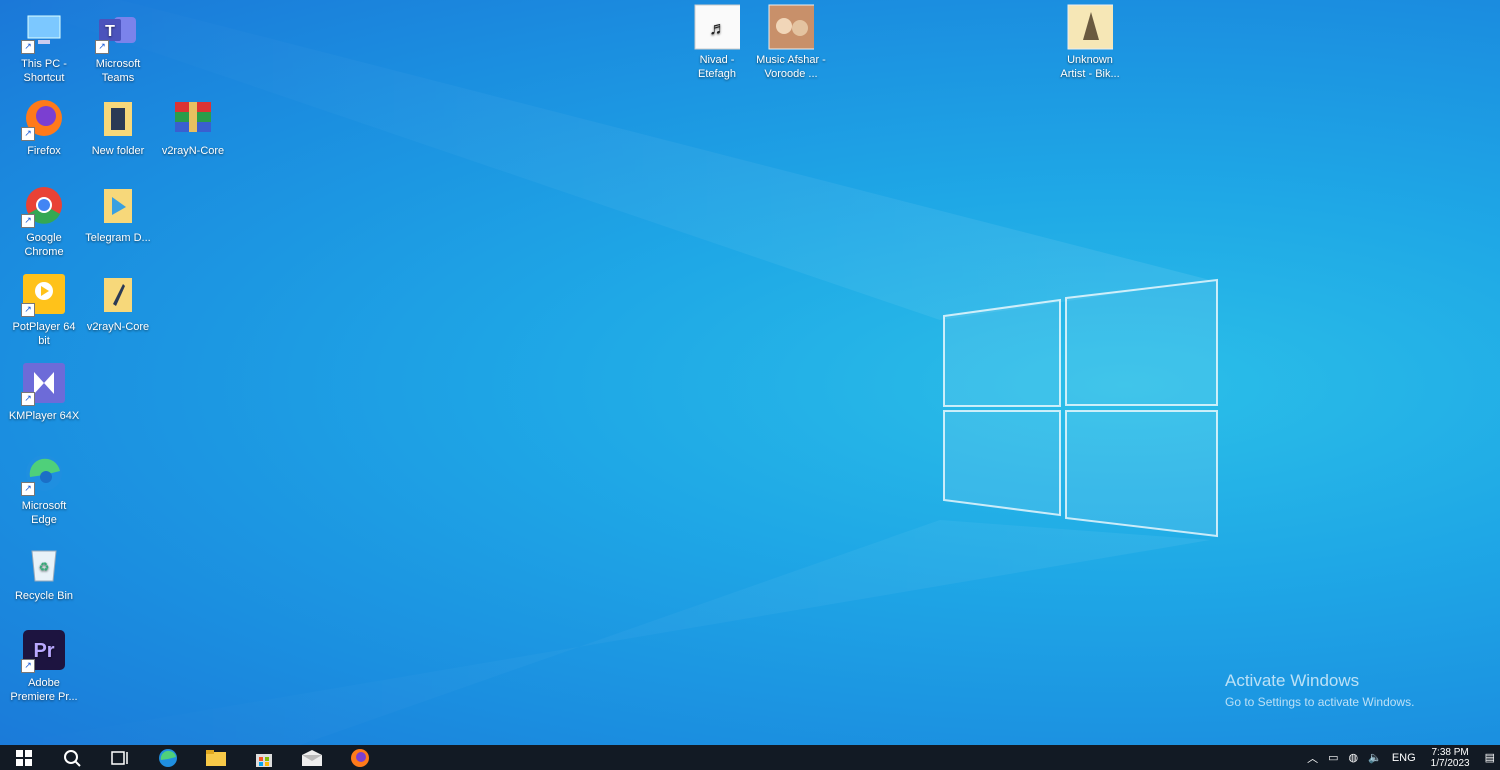  Describe the element at coordinates (44, 513) in the screenshot. I see `icon-label: Microsoft Edge` at that location.